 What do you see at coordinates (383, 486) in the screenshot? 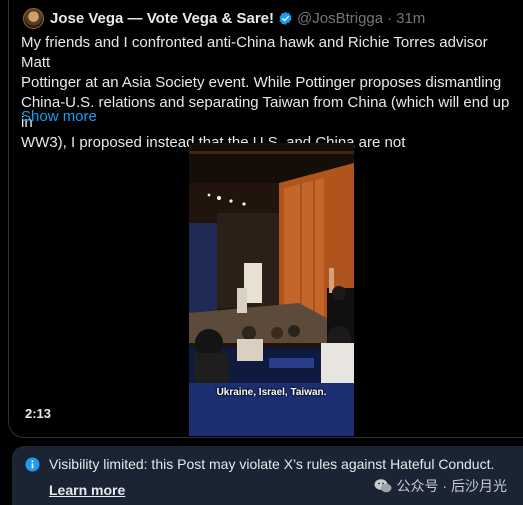
I see `wechat-icon` at bounding box center [383, 486].